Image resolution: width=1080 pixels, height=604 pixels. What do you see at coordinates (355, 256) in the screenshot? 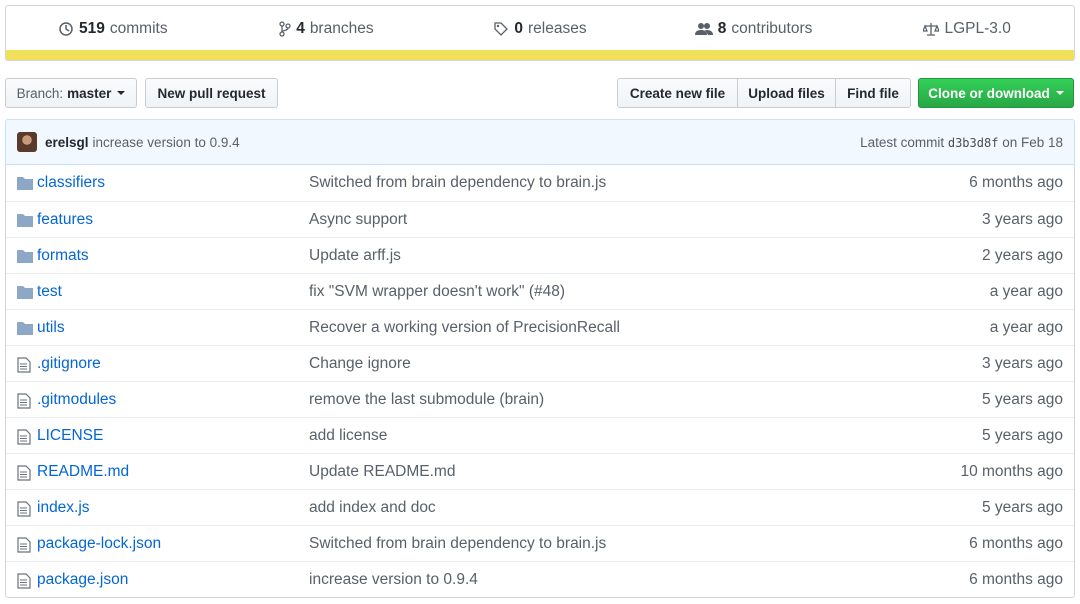
I see `commit-message-link: Update arff.js` at bounding box center [355, 256].